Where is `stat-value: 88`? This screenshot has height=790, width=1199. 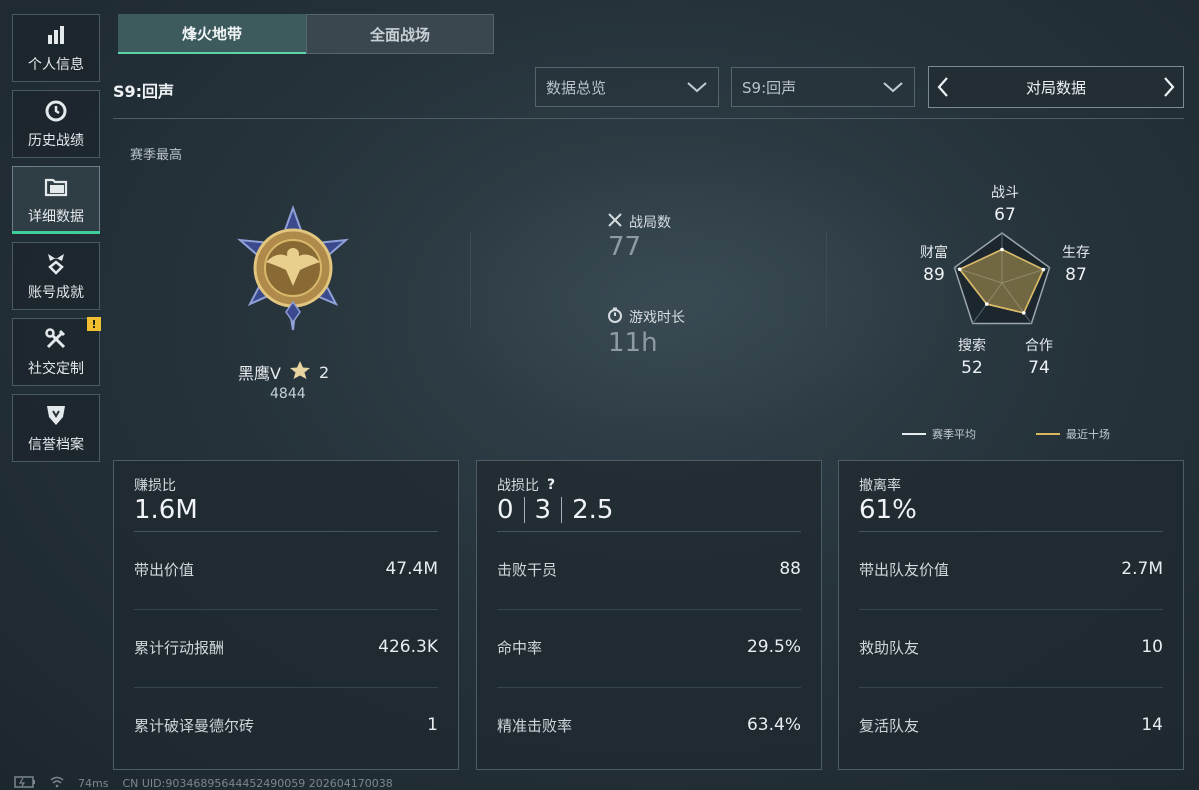 stat-value: 88 is located at coordinates (790, 569).